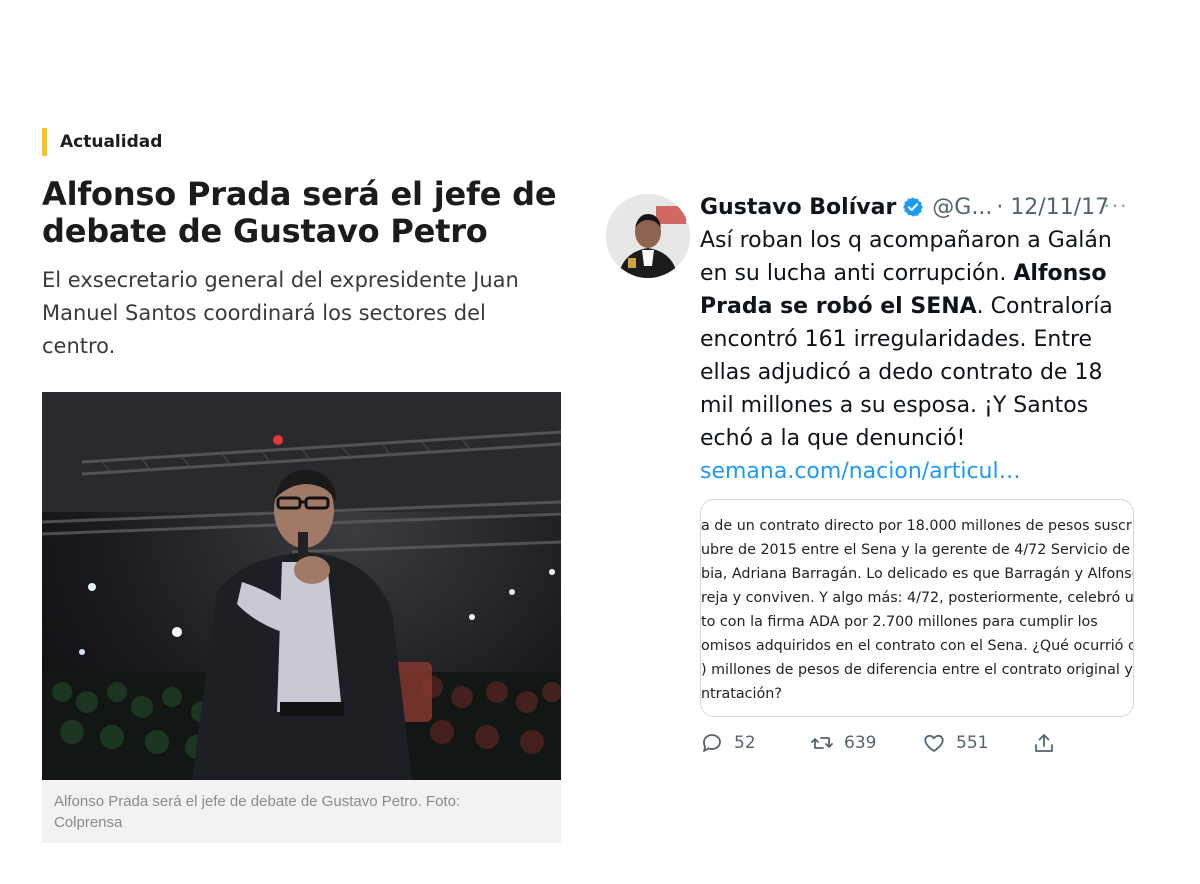 This screenshot has height=884, width=1200. What do you see at coordinates (798, 207) in the screenshot?
I see `author-name: Gustavo Bolívar` at bounding box center [798, 207].